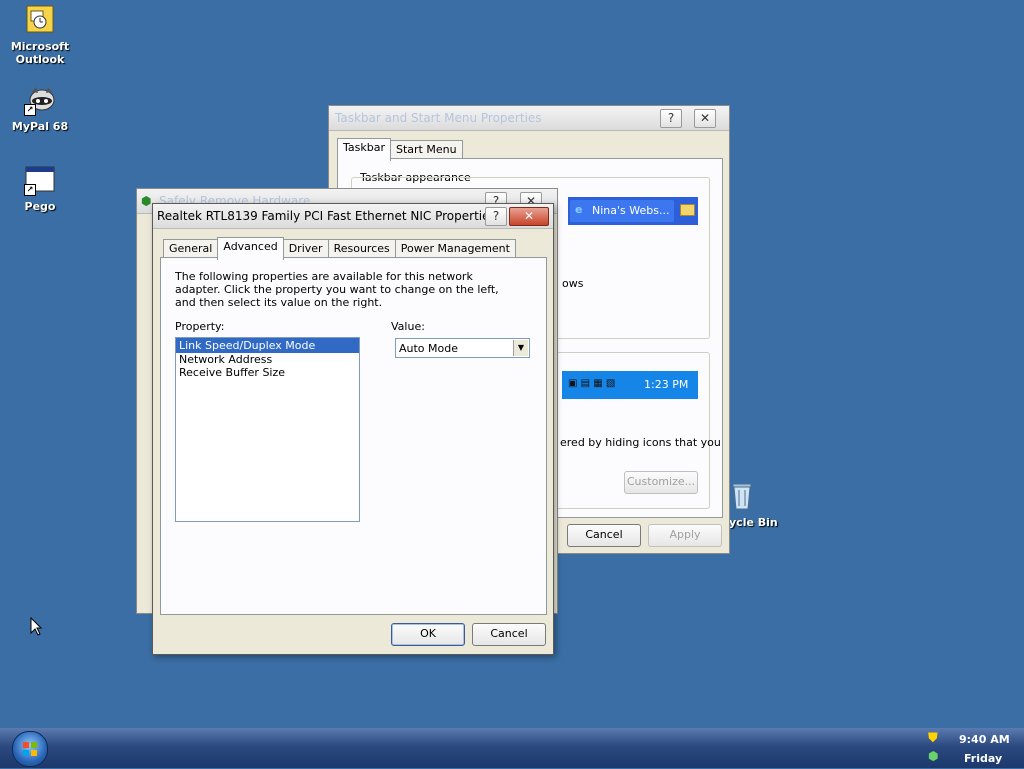 The height and width of the screenshot is (769, 1024). What do you see at coordinates (408, 326) in the screenshot?
I see `value-label: Value:` at bounding box center [408, 326].